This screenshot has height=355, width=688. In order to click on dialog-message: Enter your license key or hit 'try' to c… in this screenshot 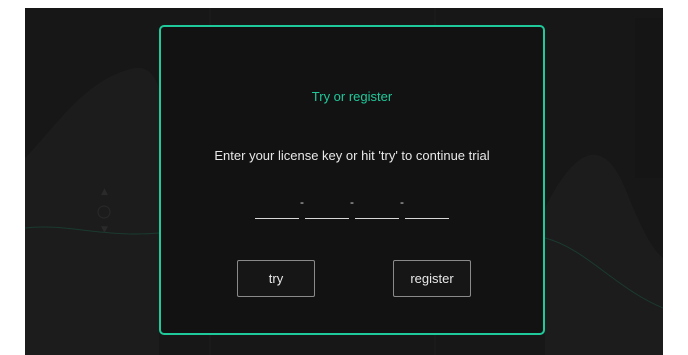, I will do `click(352, 155)`.